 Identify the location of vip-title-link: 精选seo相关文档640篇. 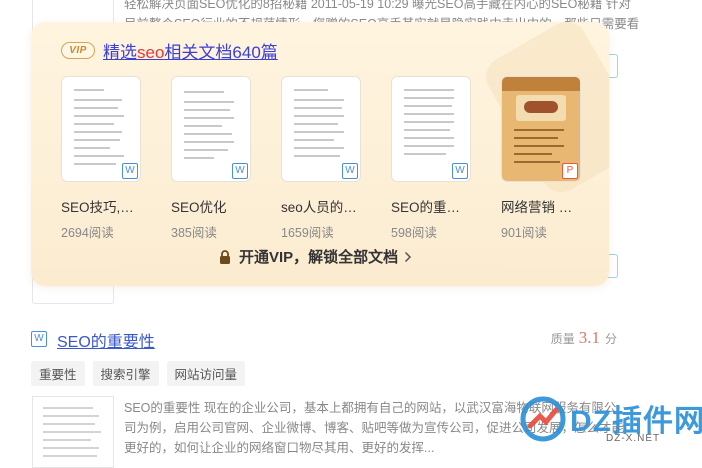
(190, 50).